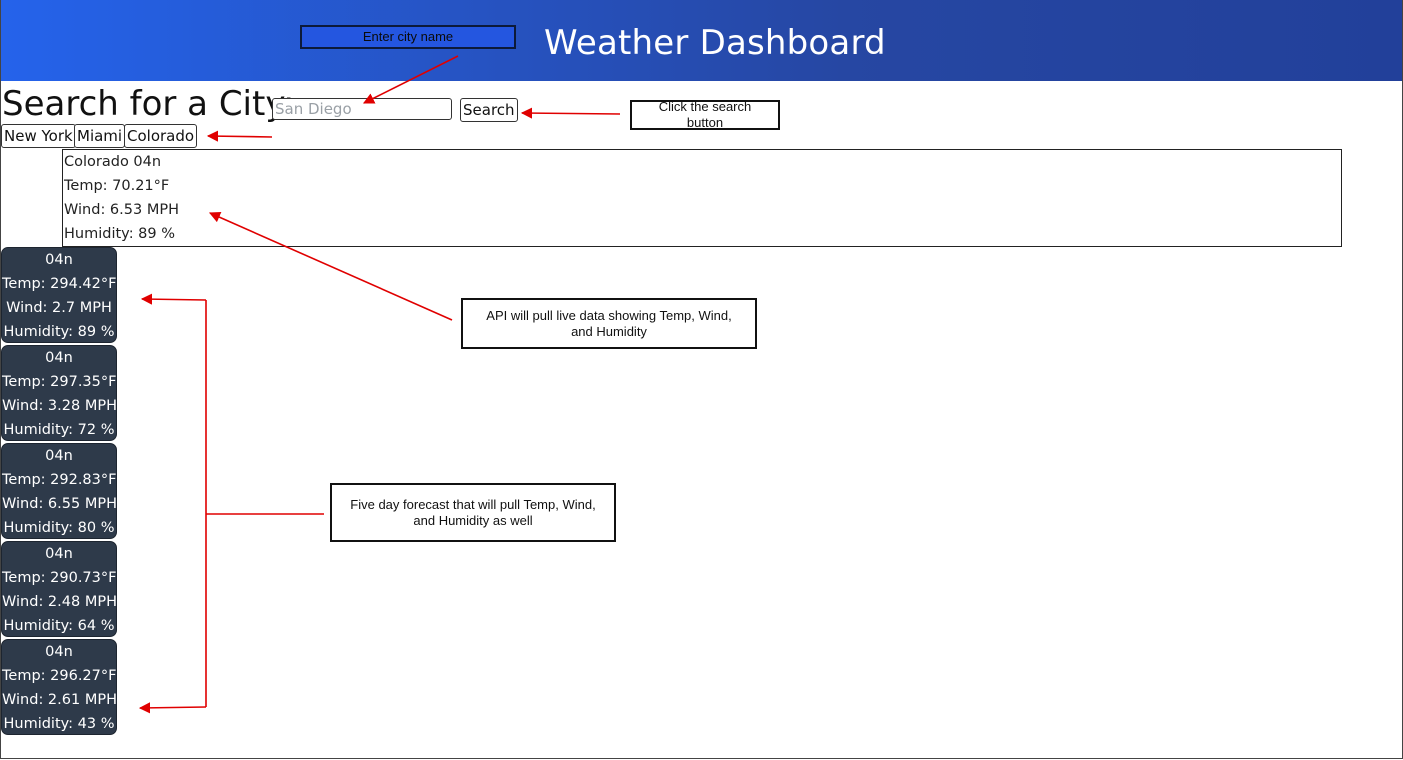 The width and height of the screenshot is (1403, 760). What do you see at coordinates (489, 110) in the screenshot?
I see `search-button: Search` at bounding box center [489, 110].